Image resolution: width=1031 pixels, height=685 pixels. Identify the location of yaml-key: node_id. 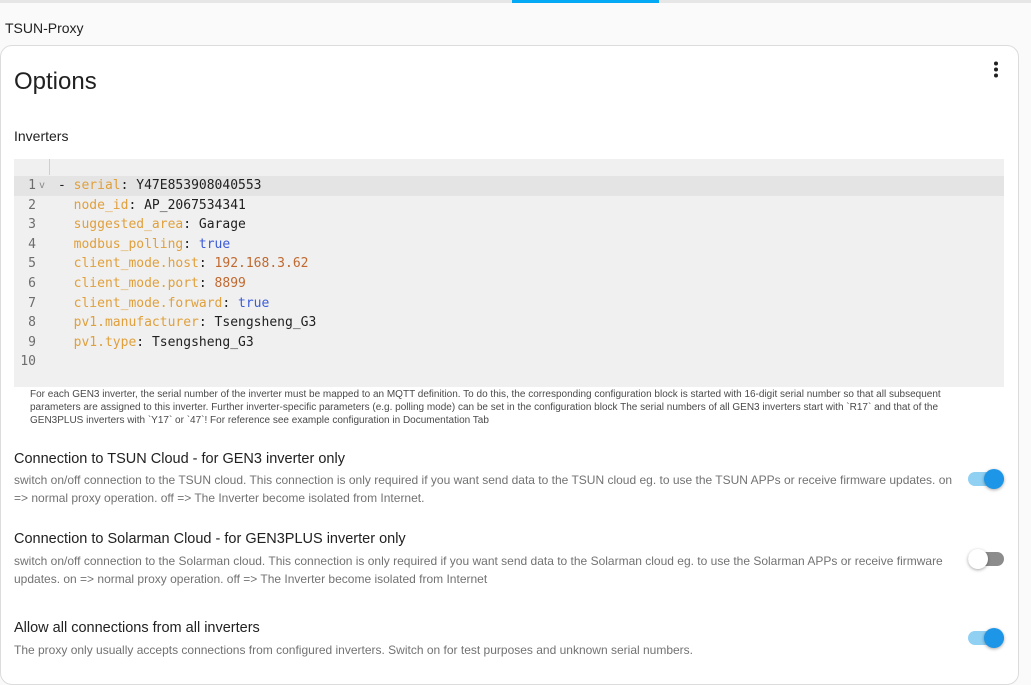
(101, 205).